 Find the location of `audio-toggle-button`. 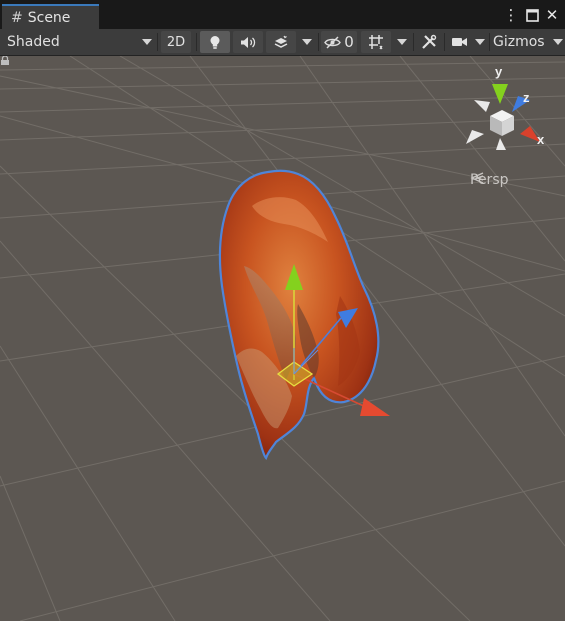

audio-toggle-button is located at coordinates (248, 42).